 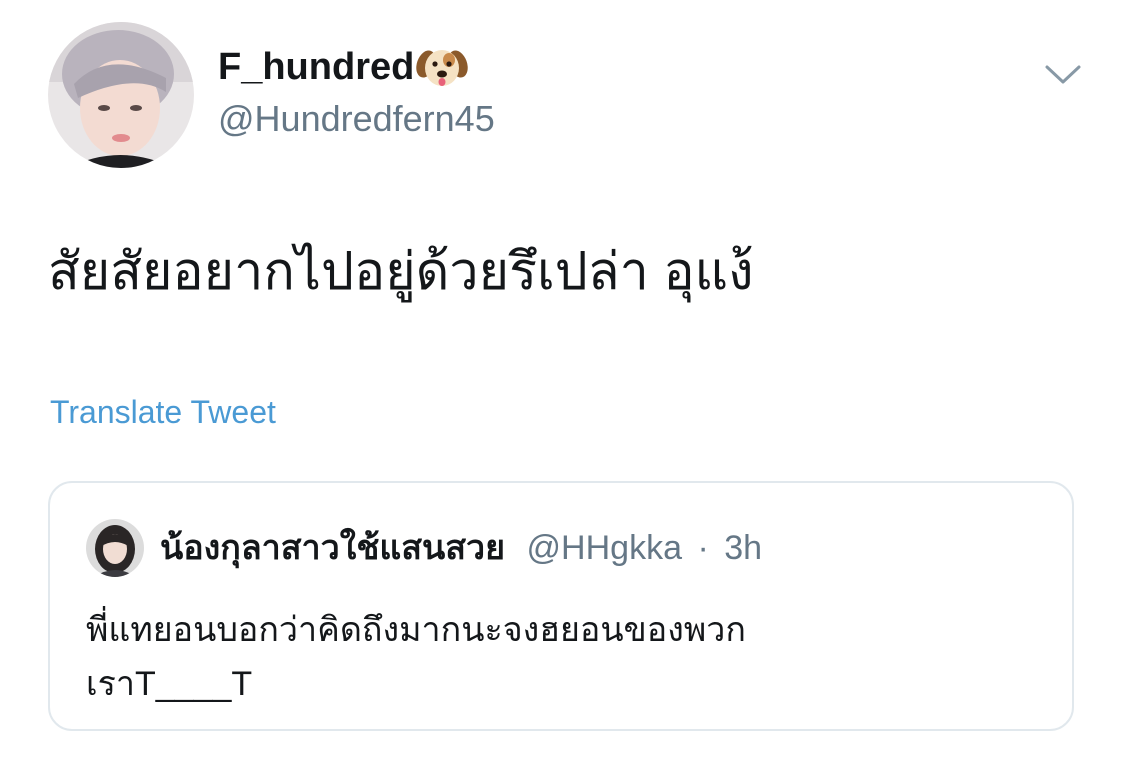 I want to click on quoted-tweet-text-line: เราT____T, so click(x=169, y=684).